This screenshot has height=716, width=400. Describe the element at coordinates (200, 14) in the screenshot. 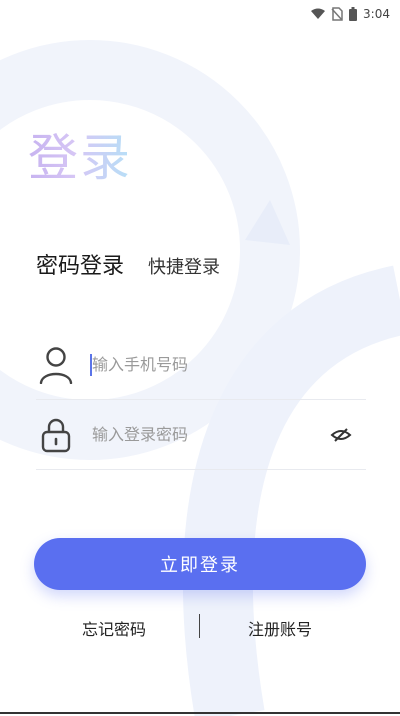

I see `status-bar: 3:04` at that location.